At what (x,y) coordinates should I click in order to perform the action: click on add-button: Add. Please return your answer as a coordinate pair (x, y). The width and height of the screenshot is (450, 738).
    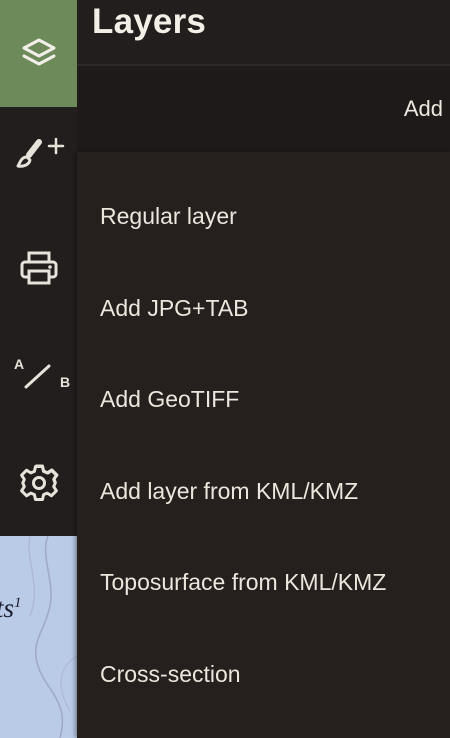
    Looking at the image, I should click on (423, 109).